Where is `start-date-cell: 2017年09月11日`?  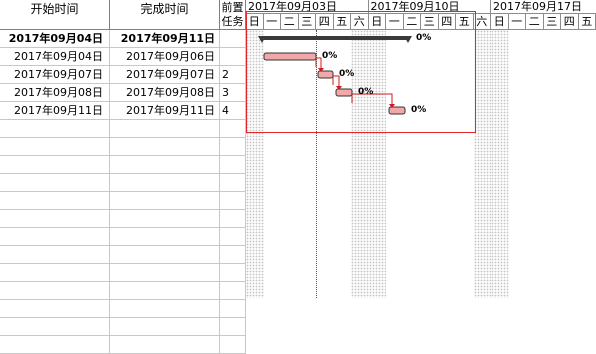
start-date-cell: 2017年09月11日 is located at coordinates (55, 111).